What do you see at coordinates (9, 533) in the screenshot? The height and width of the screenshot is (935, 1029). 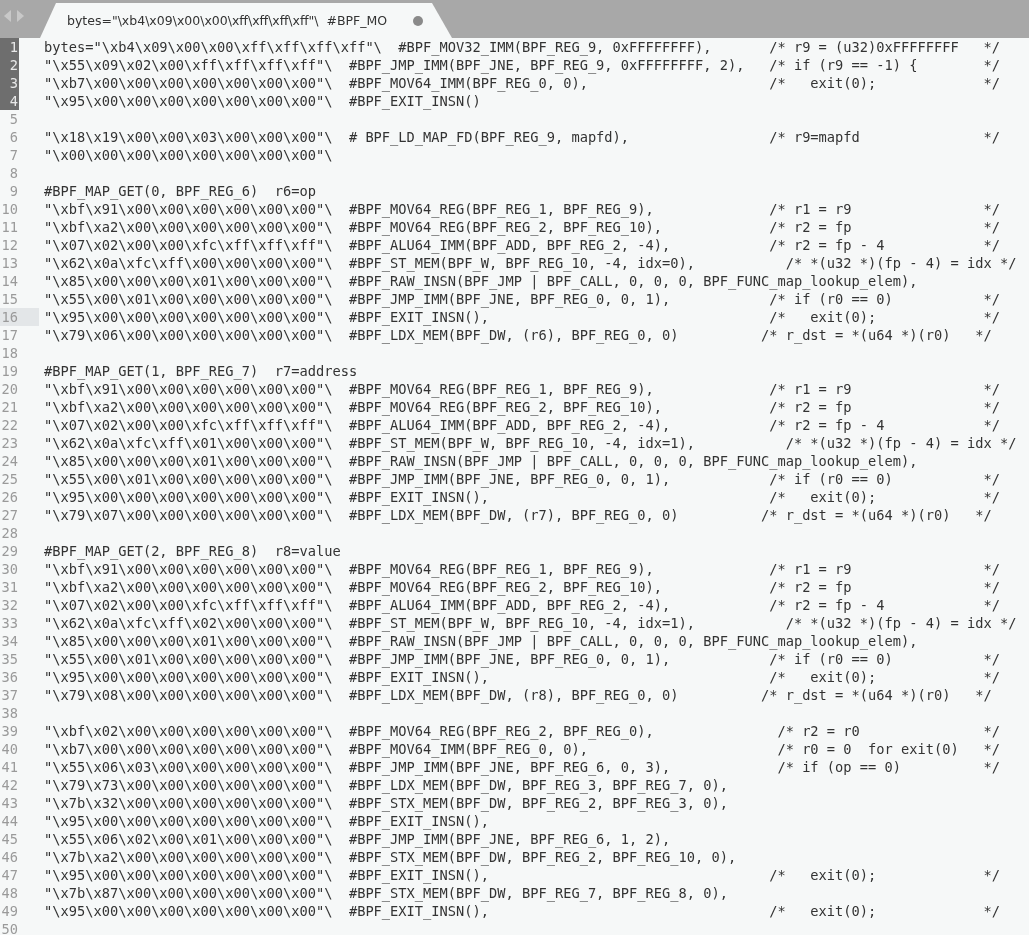 I see `line-number: 28` at bounding box center [9, 533].